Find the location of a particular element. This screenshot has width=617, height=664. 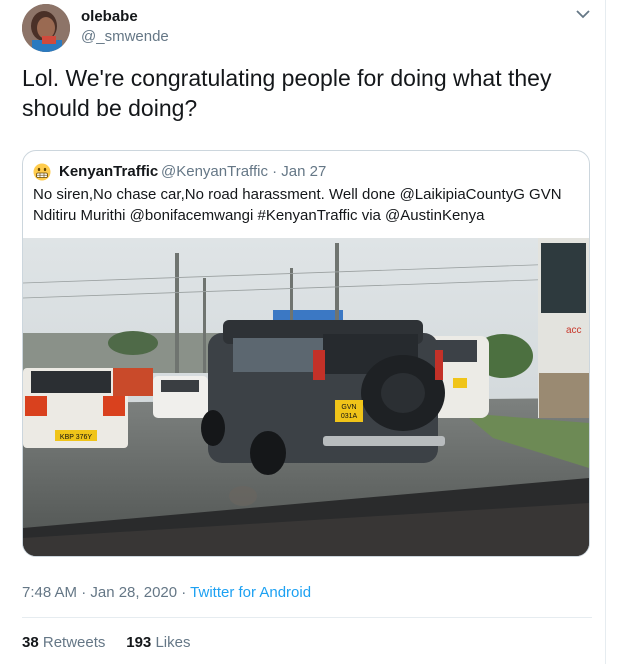

tweet-stats: 38 Retweets 193 Likes is located at coordinates (106, 642).